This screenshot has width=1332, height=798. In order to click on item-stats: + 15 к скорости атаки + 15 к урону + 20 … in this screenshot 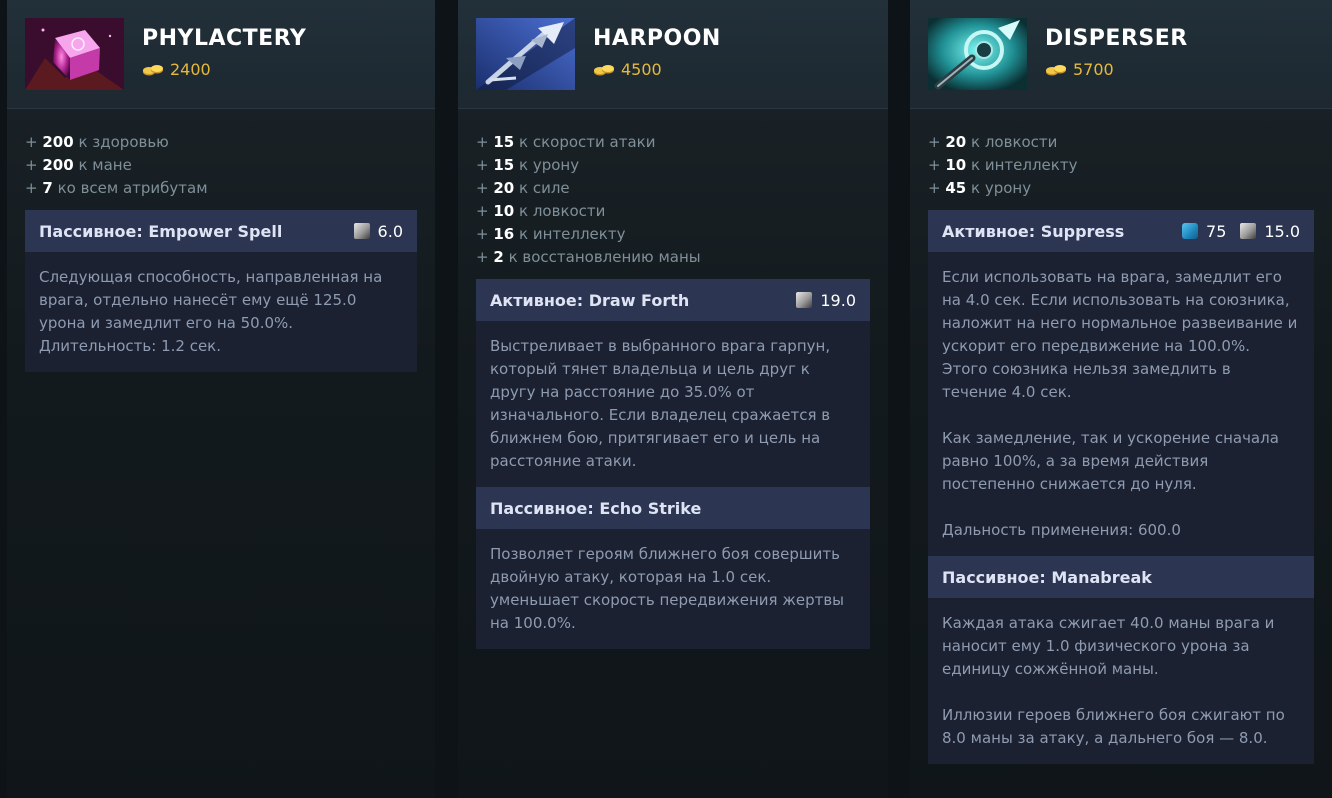, I will do `click(673, 189)`.